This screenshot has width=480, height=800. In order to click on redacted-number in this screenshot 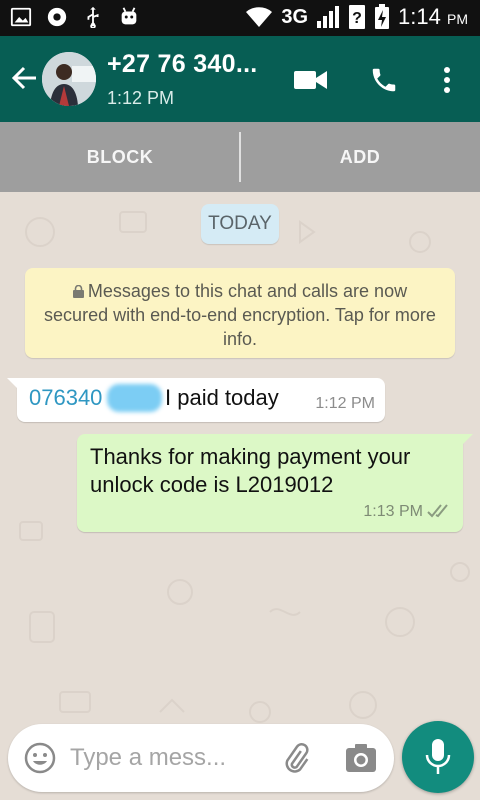, I will do `click(134, 398)`.